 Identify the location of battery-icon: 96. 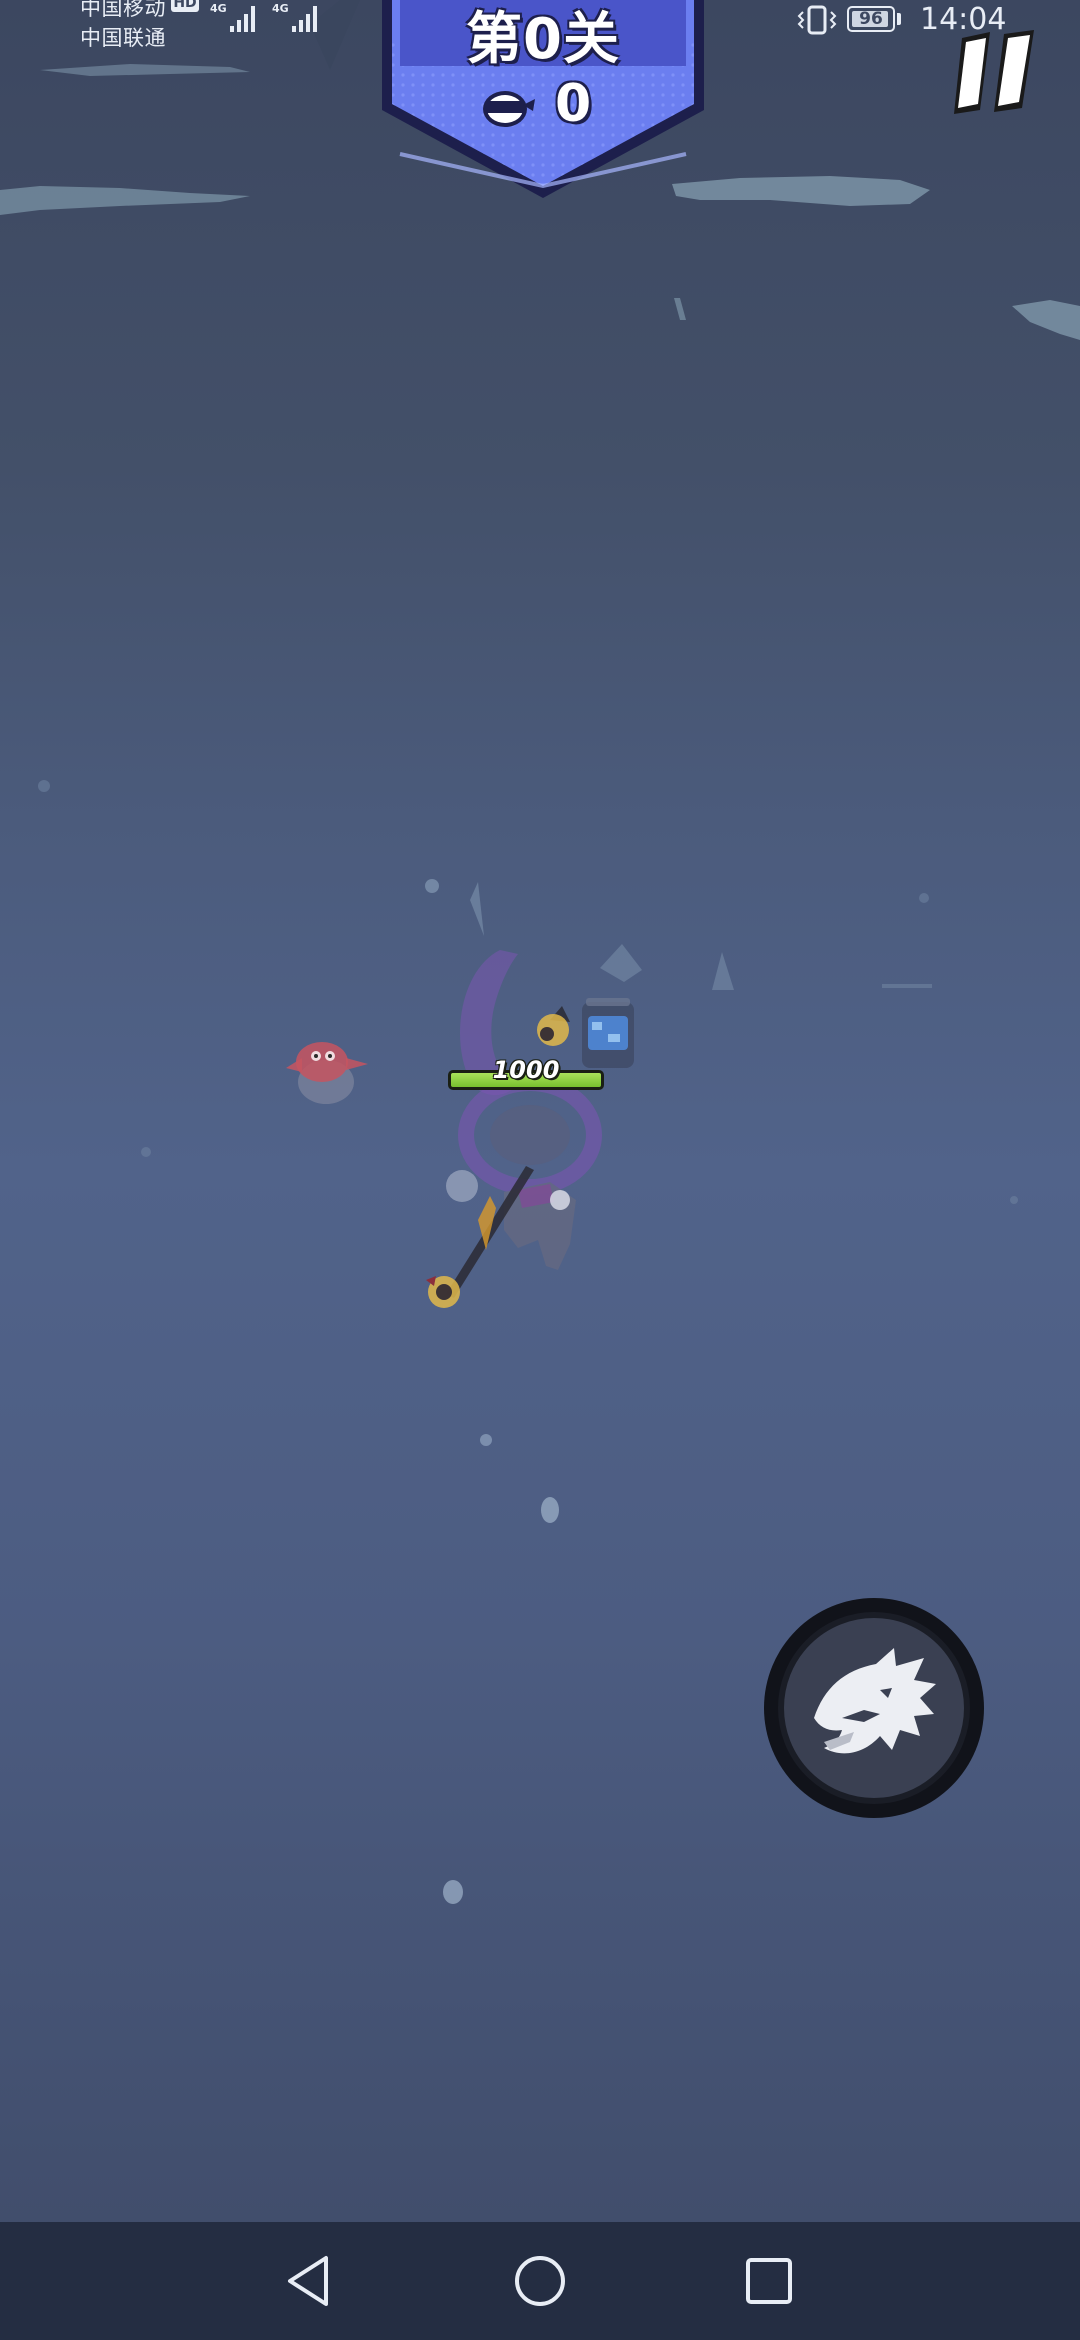
(871, 19).